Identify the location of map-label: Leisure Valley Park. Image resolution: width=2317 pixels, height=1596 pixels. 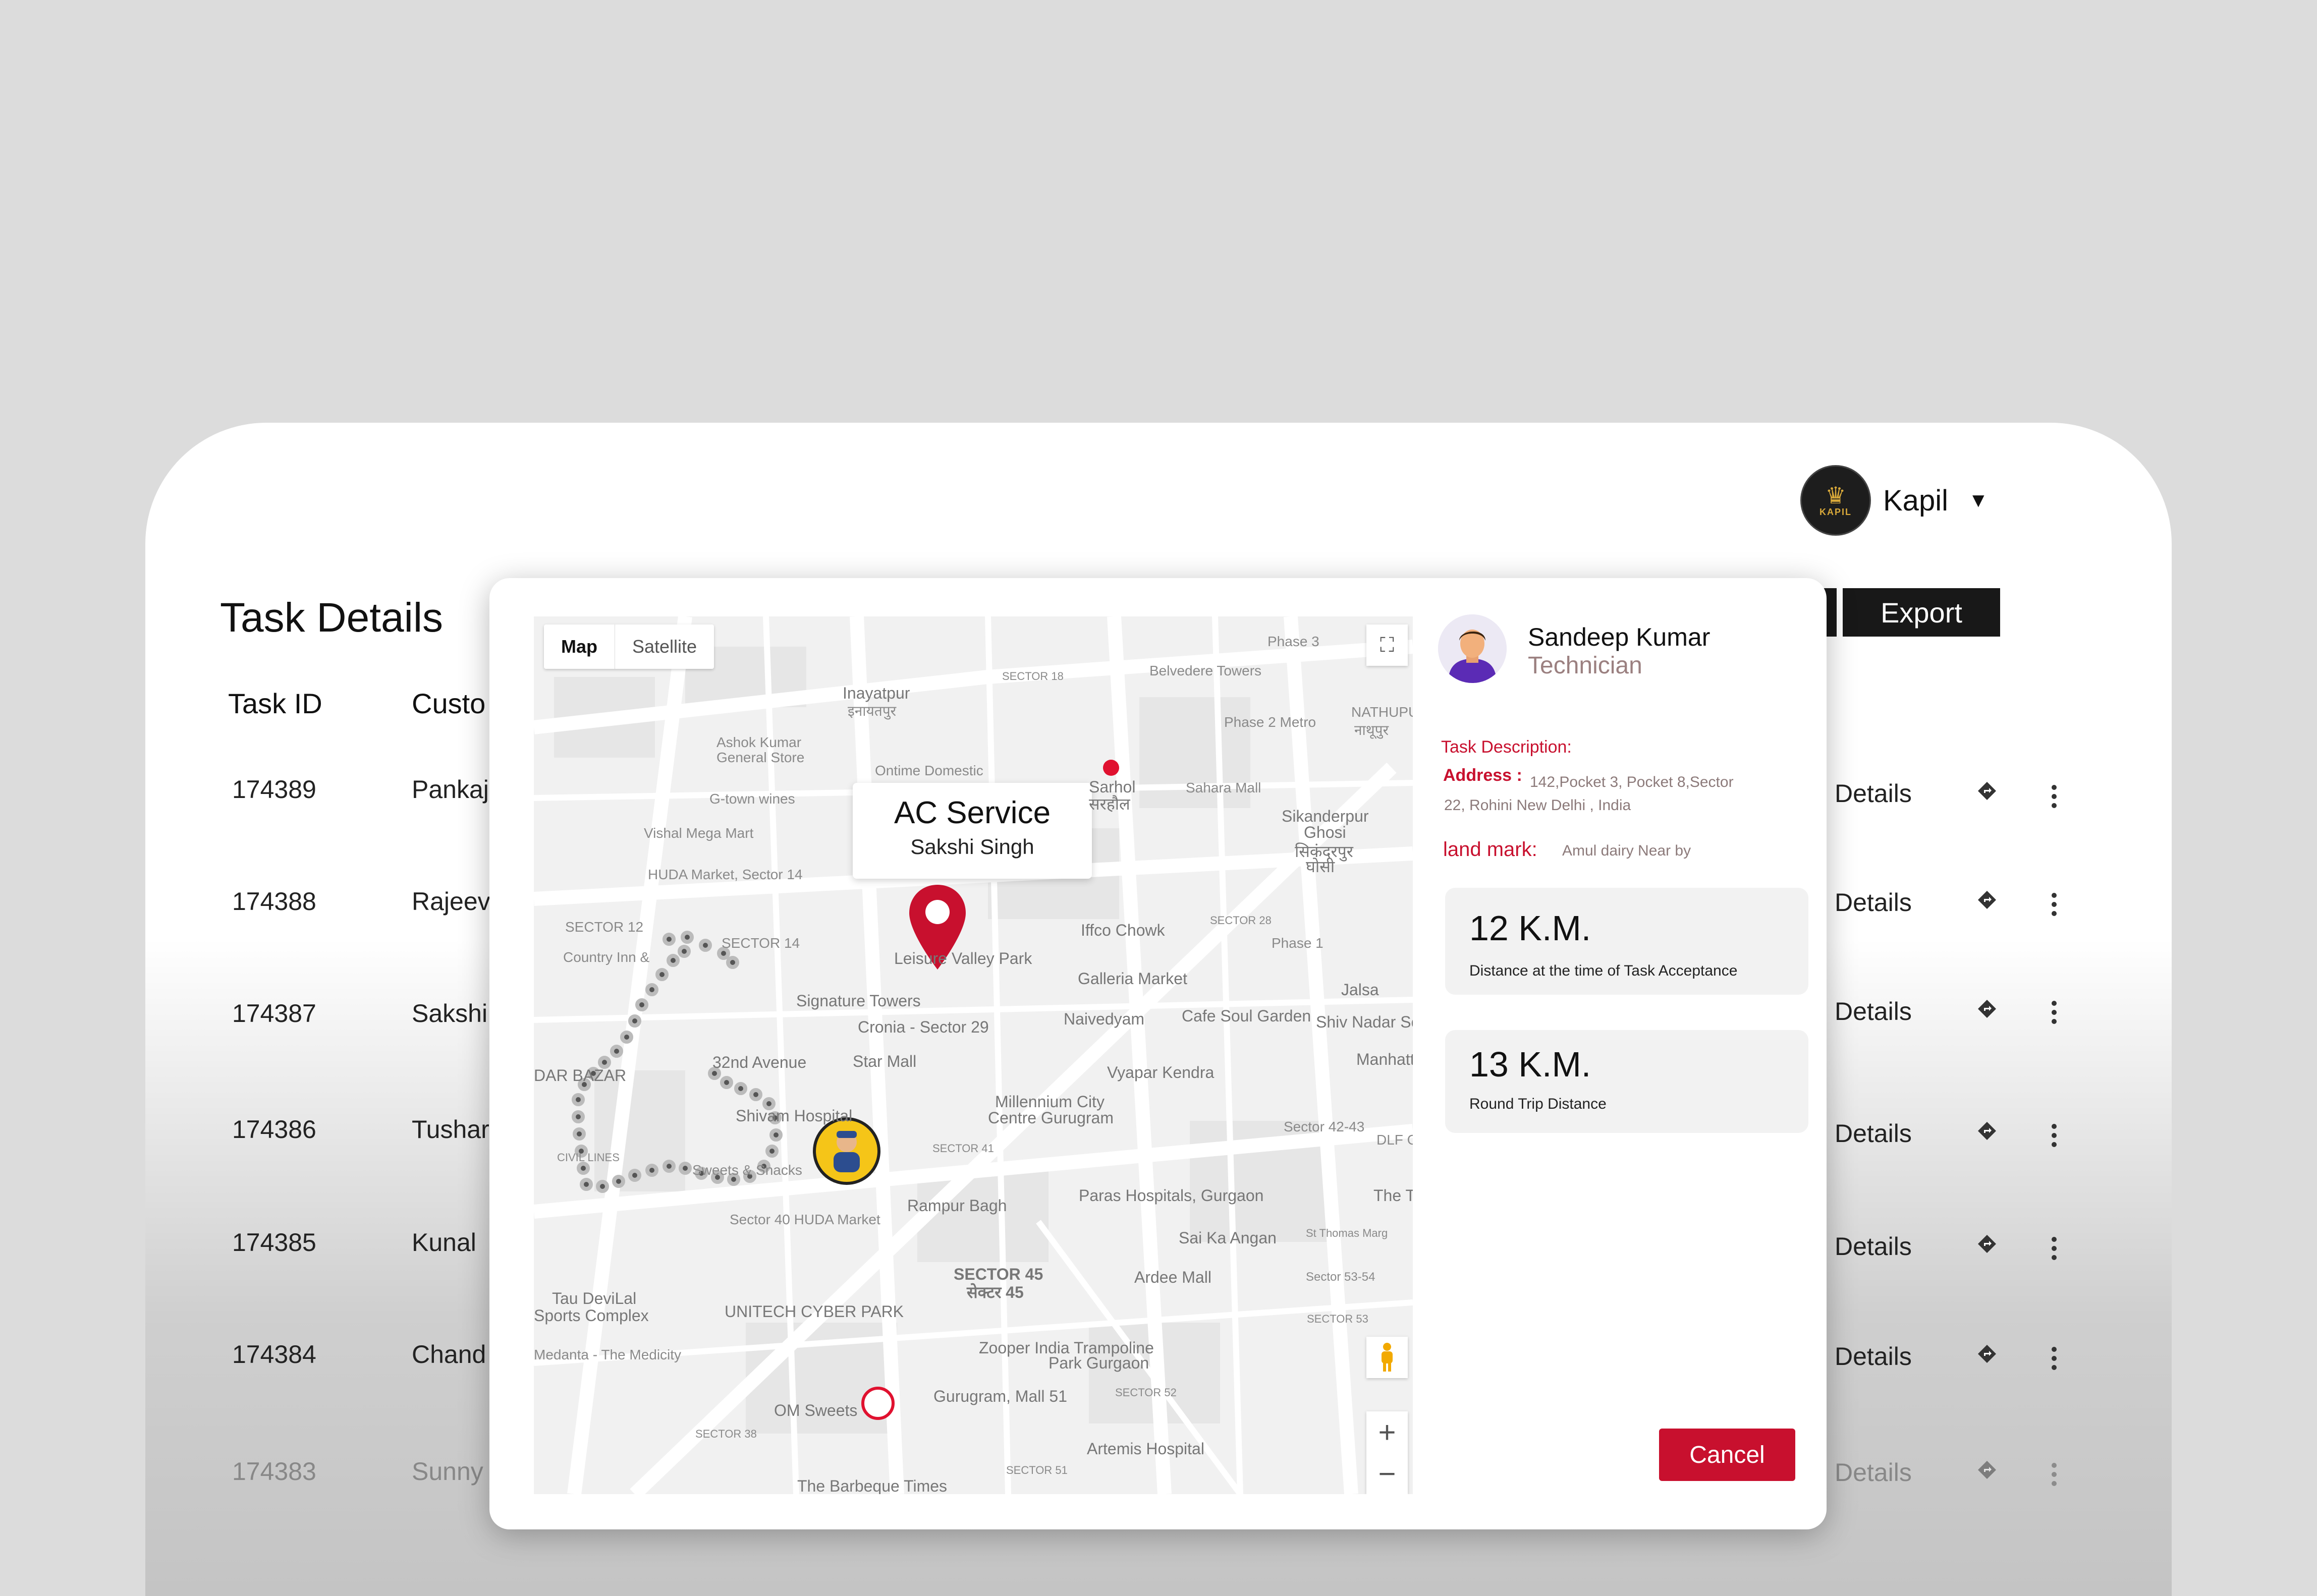
(963, 958).